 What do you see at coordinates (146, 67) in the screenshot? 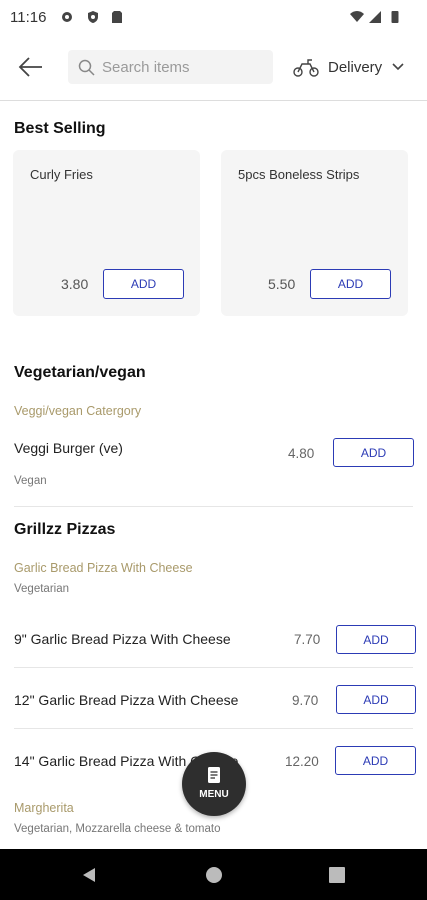
I see `search-placeholder: Search items` at bounding box center [146, 67].